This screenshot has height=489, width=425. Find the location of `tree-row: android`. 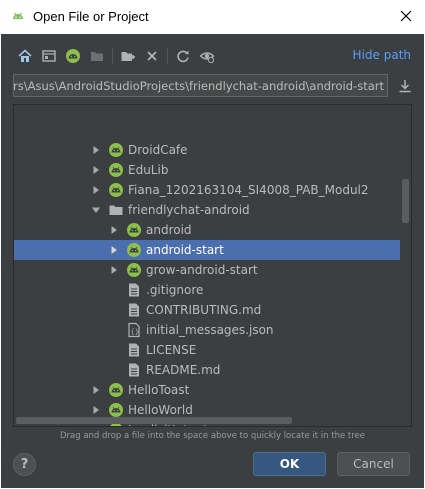

tree-row: android is located at coordinates (207, 230).